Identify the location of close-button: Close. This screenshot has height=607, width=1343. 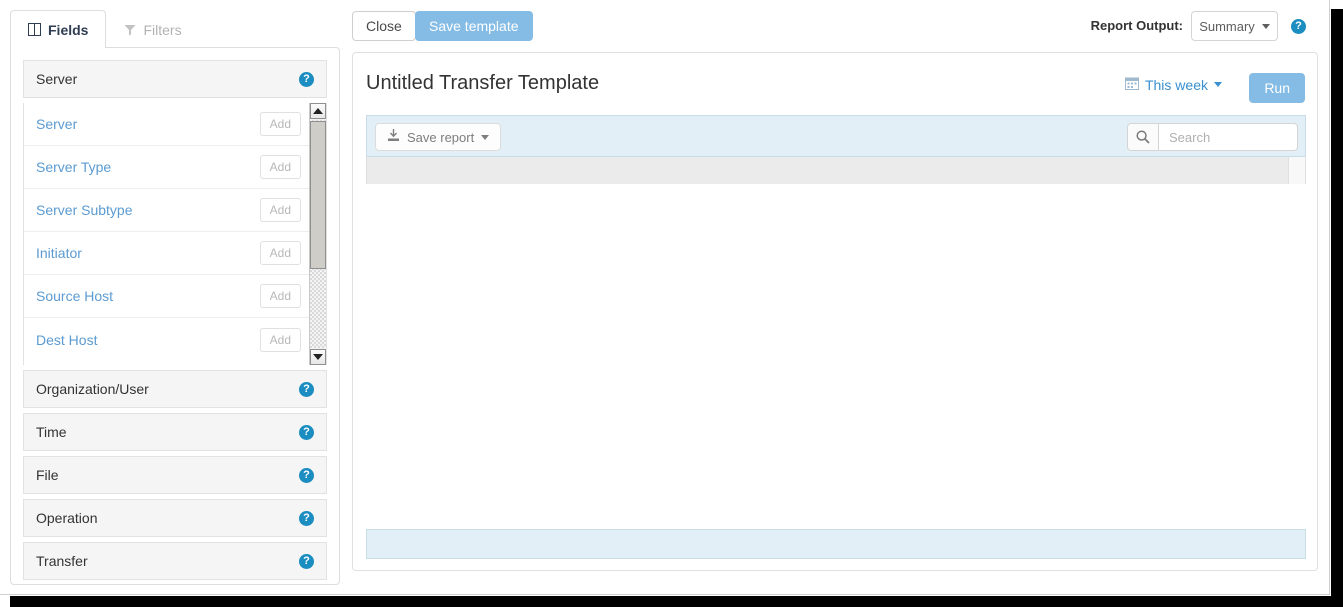
(384, 26).